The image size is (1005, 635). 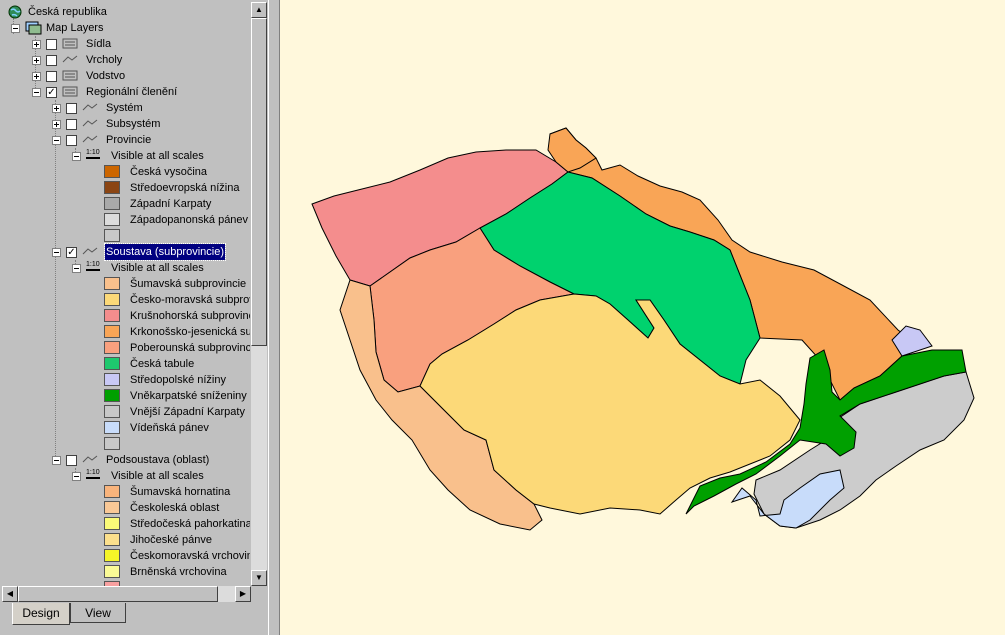 What do you see at coordinates (274, 317) in the screenshot?
I see `panel-splitter` at bounding box center [274, 317].